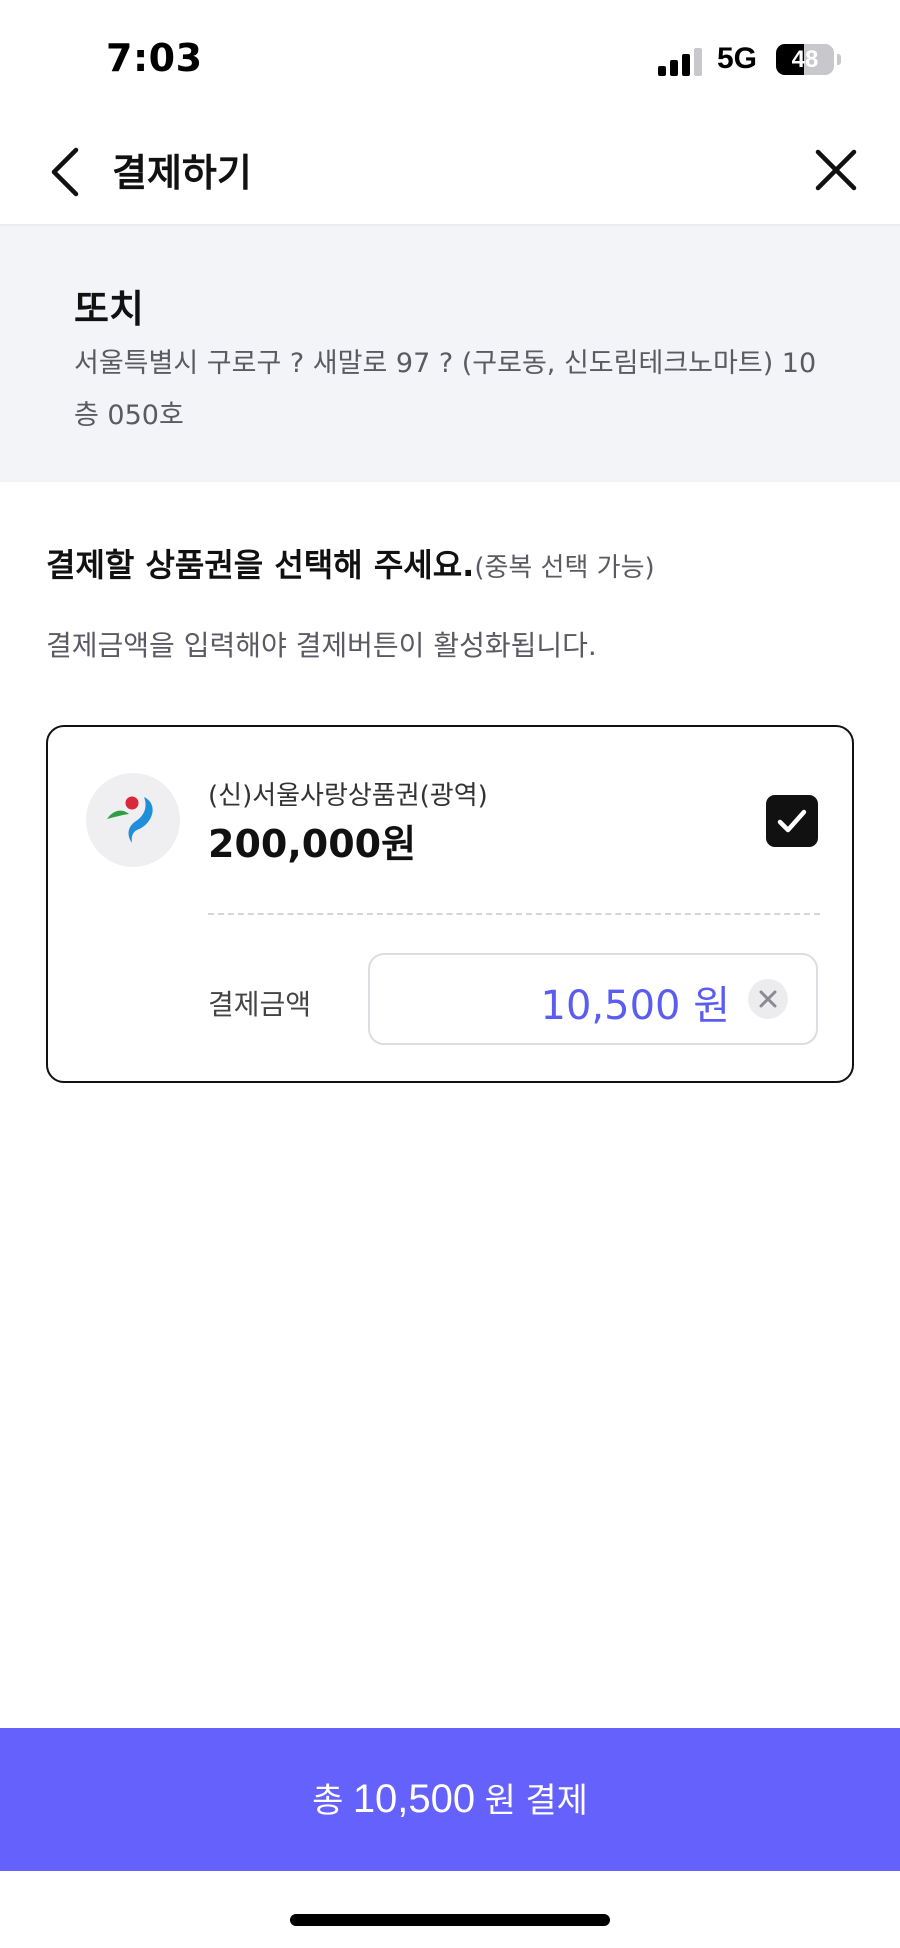 Image resolution: width=900 pixels, height=1948 pixels. I want to click on network-type: 5G, so click(737, 58).